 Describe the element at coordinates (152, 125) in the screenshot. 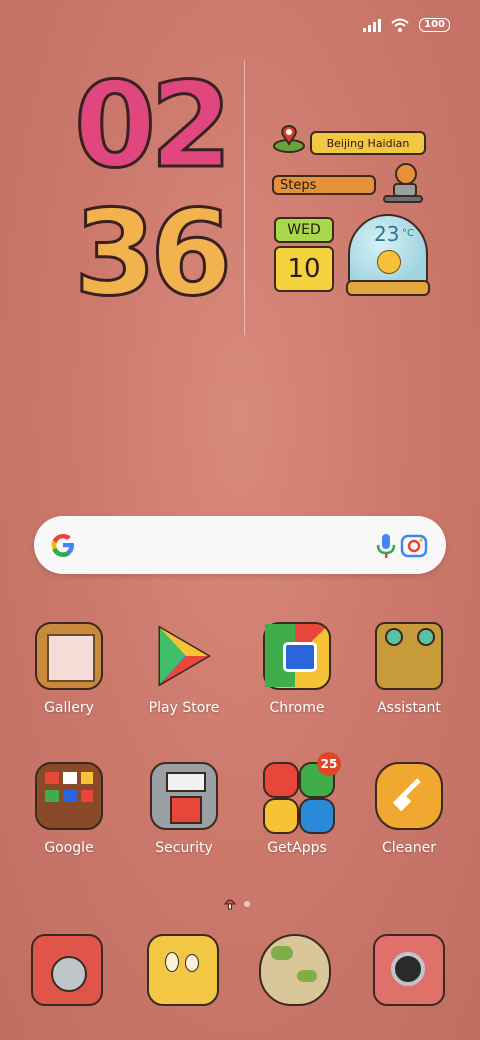

I see `clock-hour: 02` at that location.